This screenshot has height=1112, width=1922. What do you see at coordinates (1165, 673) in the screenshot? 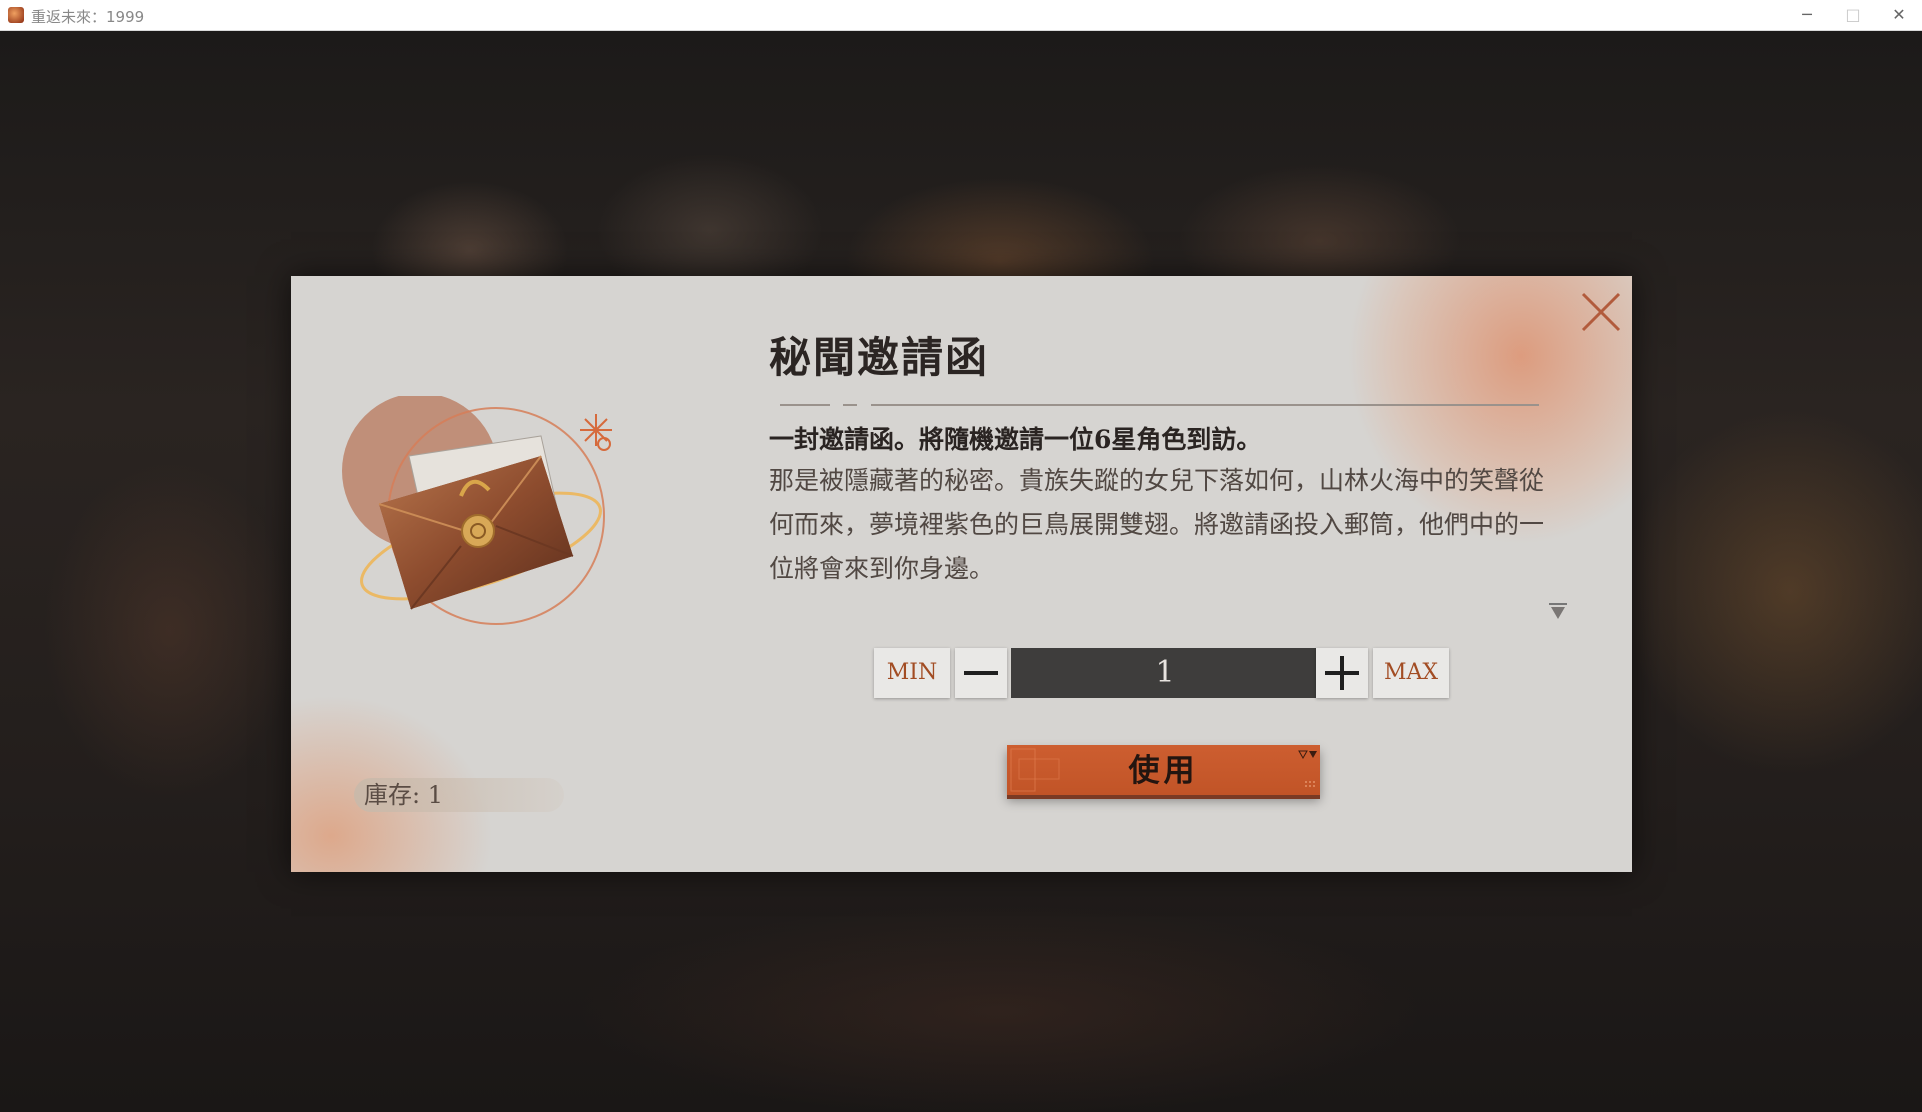
I see `quantity-input: 1` at bounding box center [1165, 673].